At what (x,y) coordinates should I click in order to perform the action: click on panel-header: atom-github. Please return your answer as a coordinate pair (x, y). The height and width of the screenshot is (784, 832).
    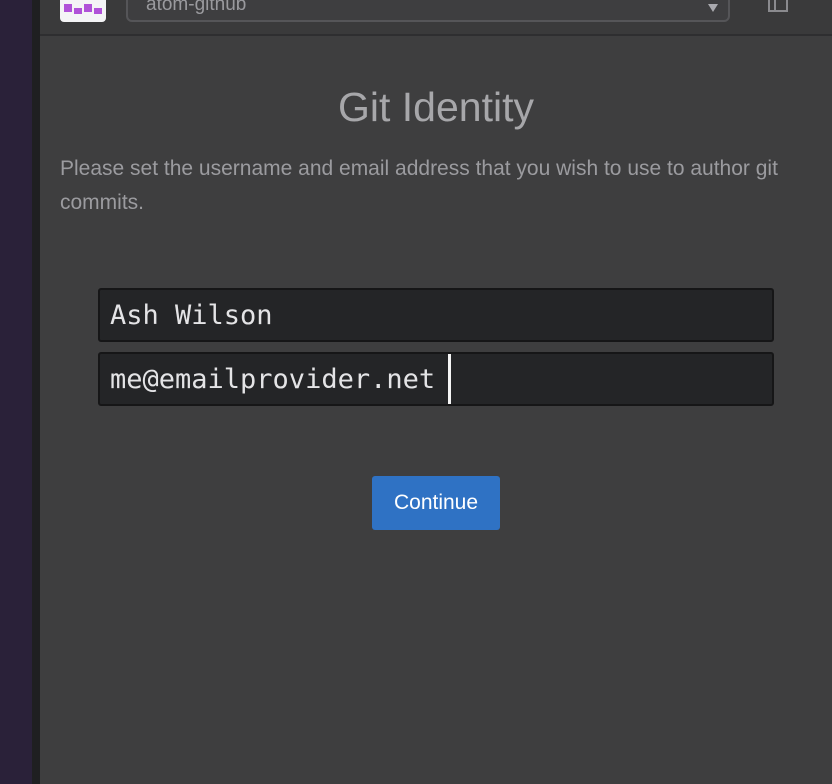
    Looking at the image, I should click on (436, 18).